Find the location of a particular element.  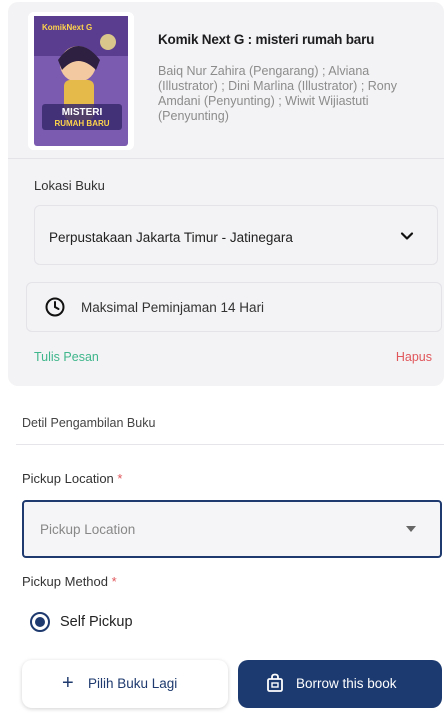

pickup-location-placeholder: Pickup Location is located at coordinates (88, 529).